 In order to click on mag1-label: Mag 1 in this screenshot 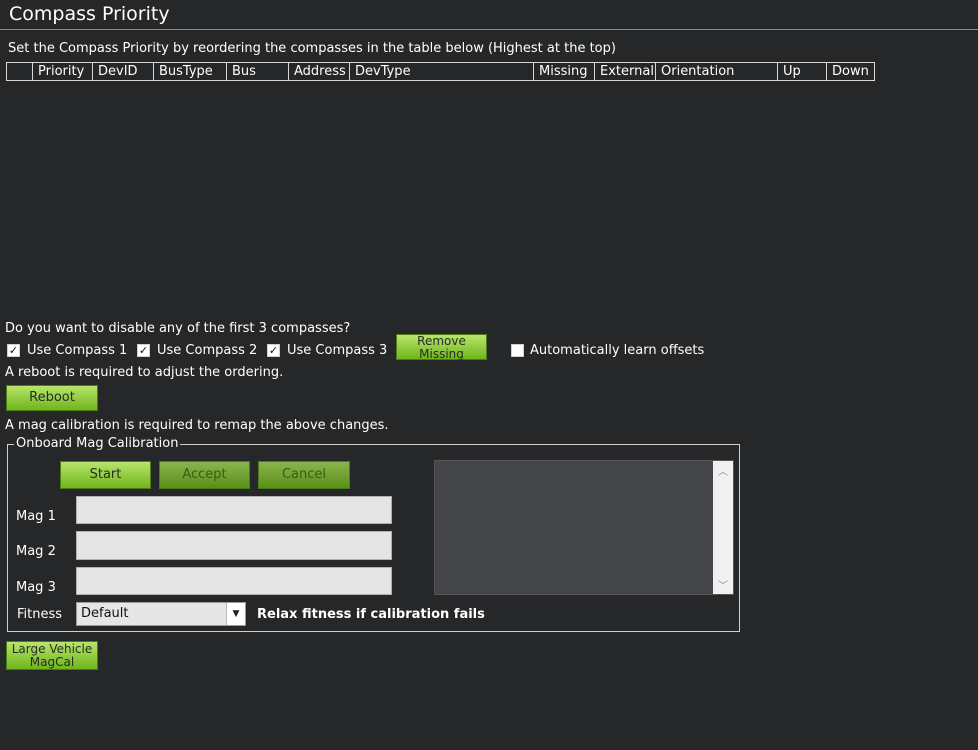, I will do `click(36, 516)`.